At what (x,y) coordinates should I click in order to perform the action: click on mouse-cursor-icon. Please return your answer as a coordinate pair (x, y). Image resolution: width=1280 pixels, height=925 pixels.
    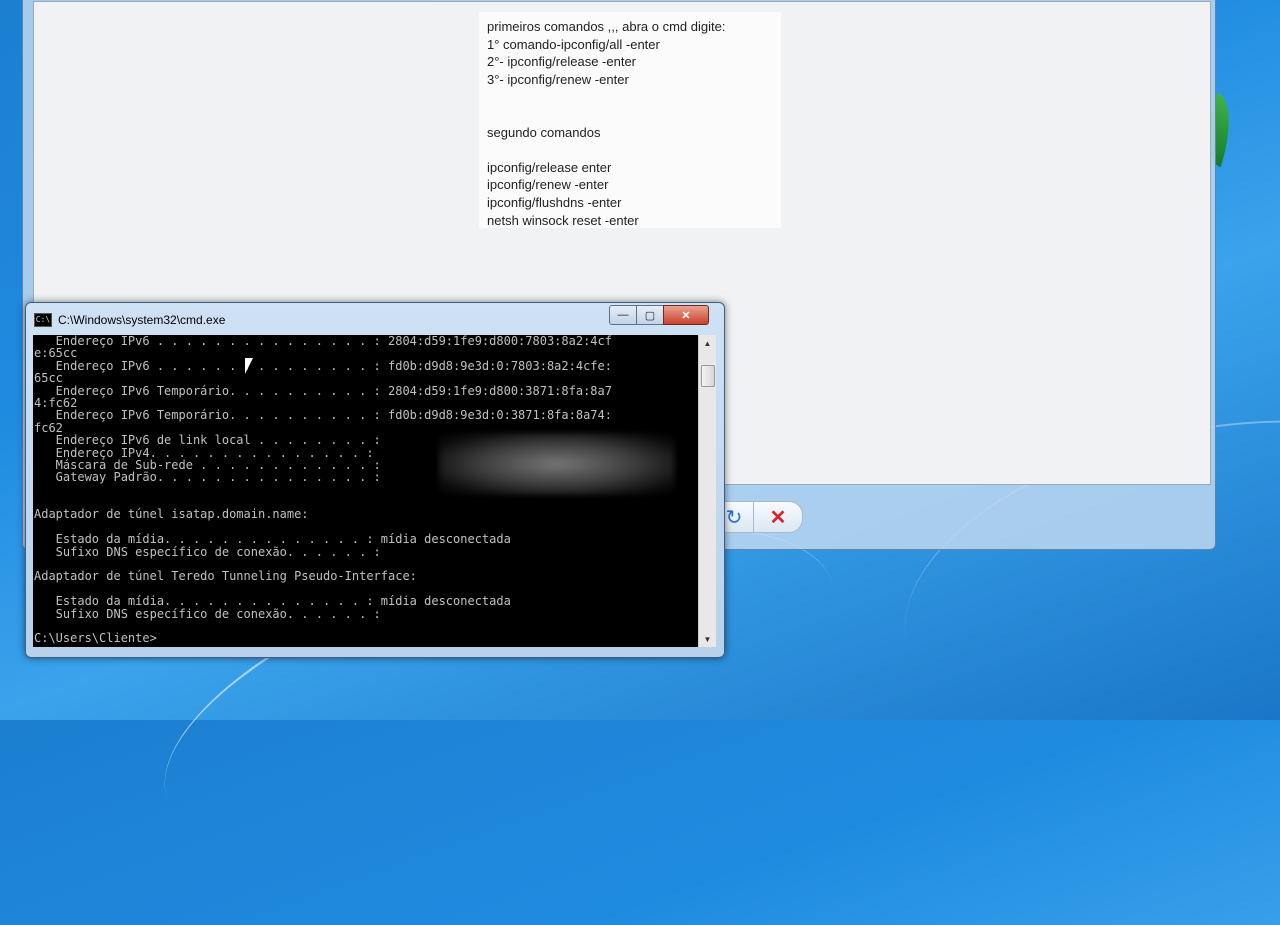
    Looking at the image, I should click on (249, 366).